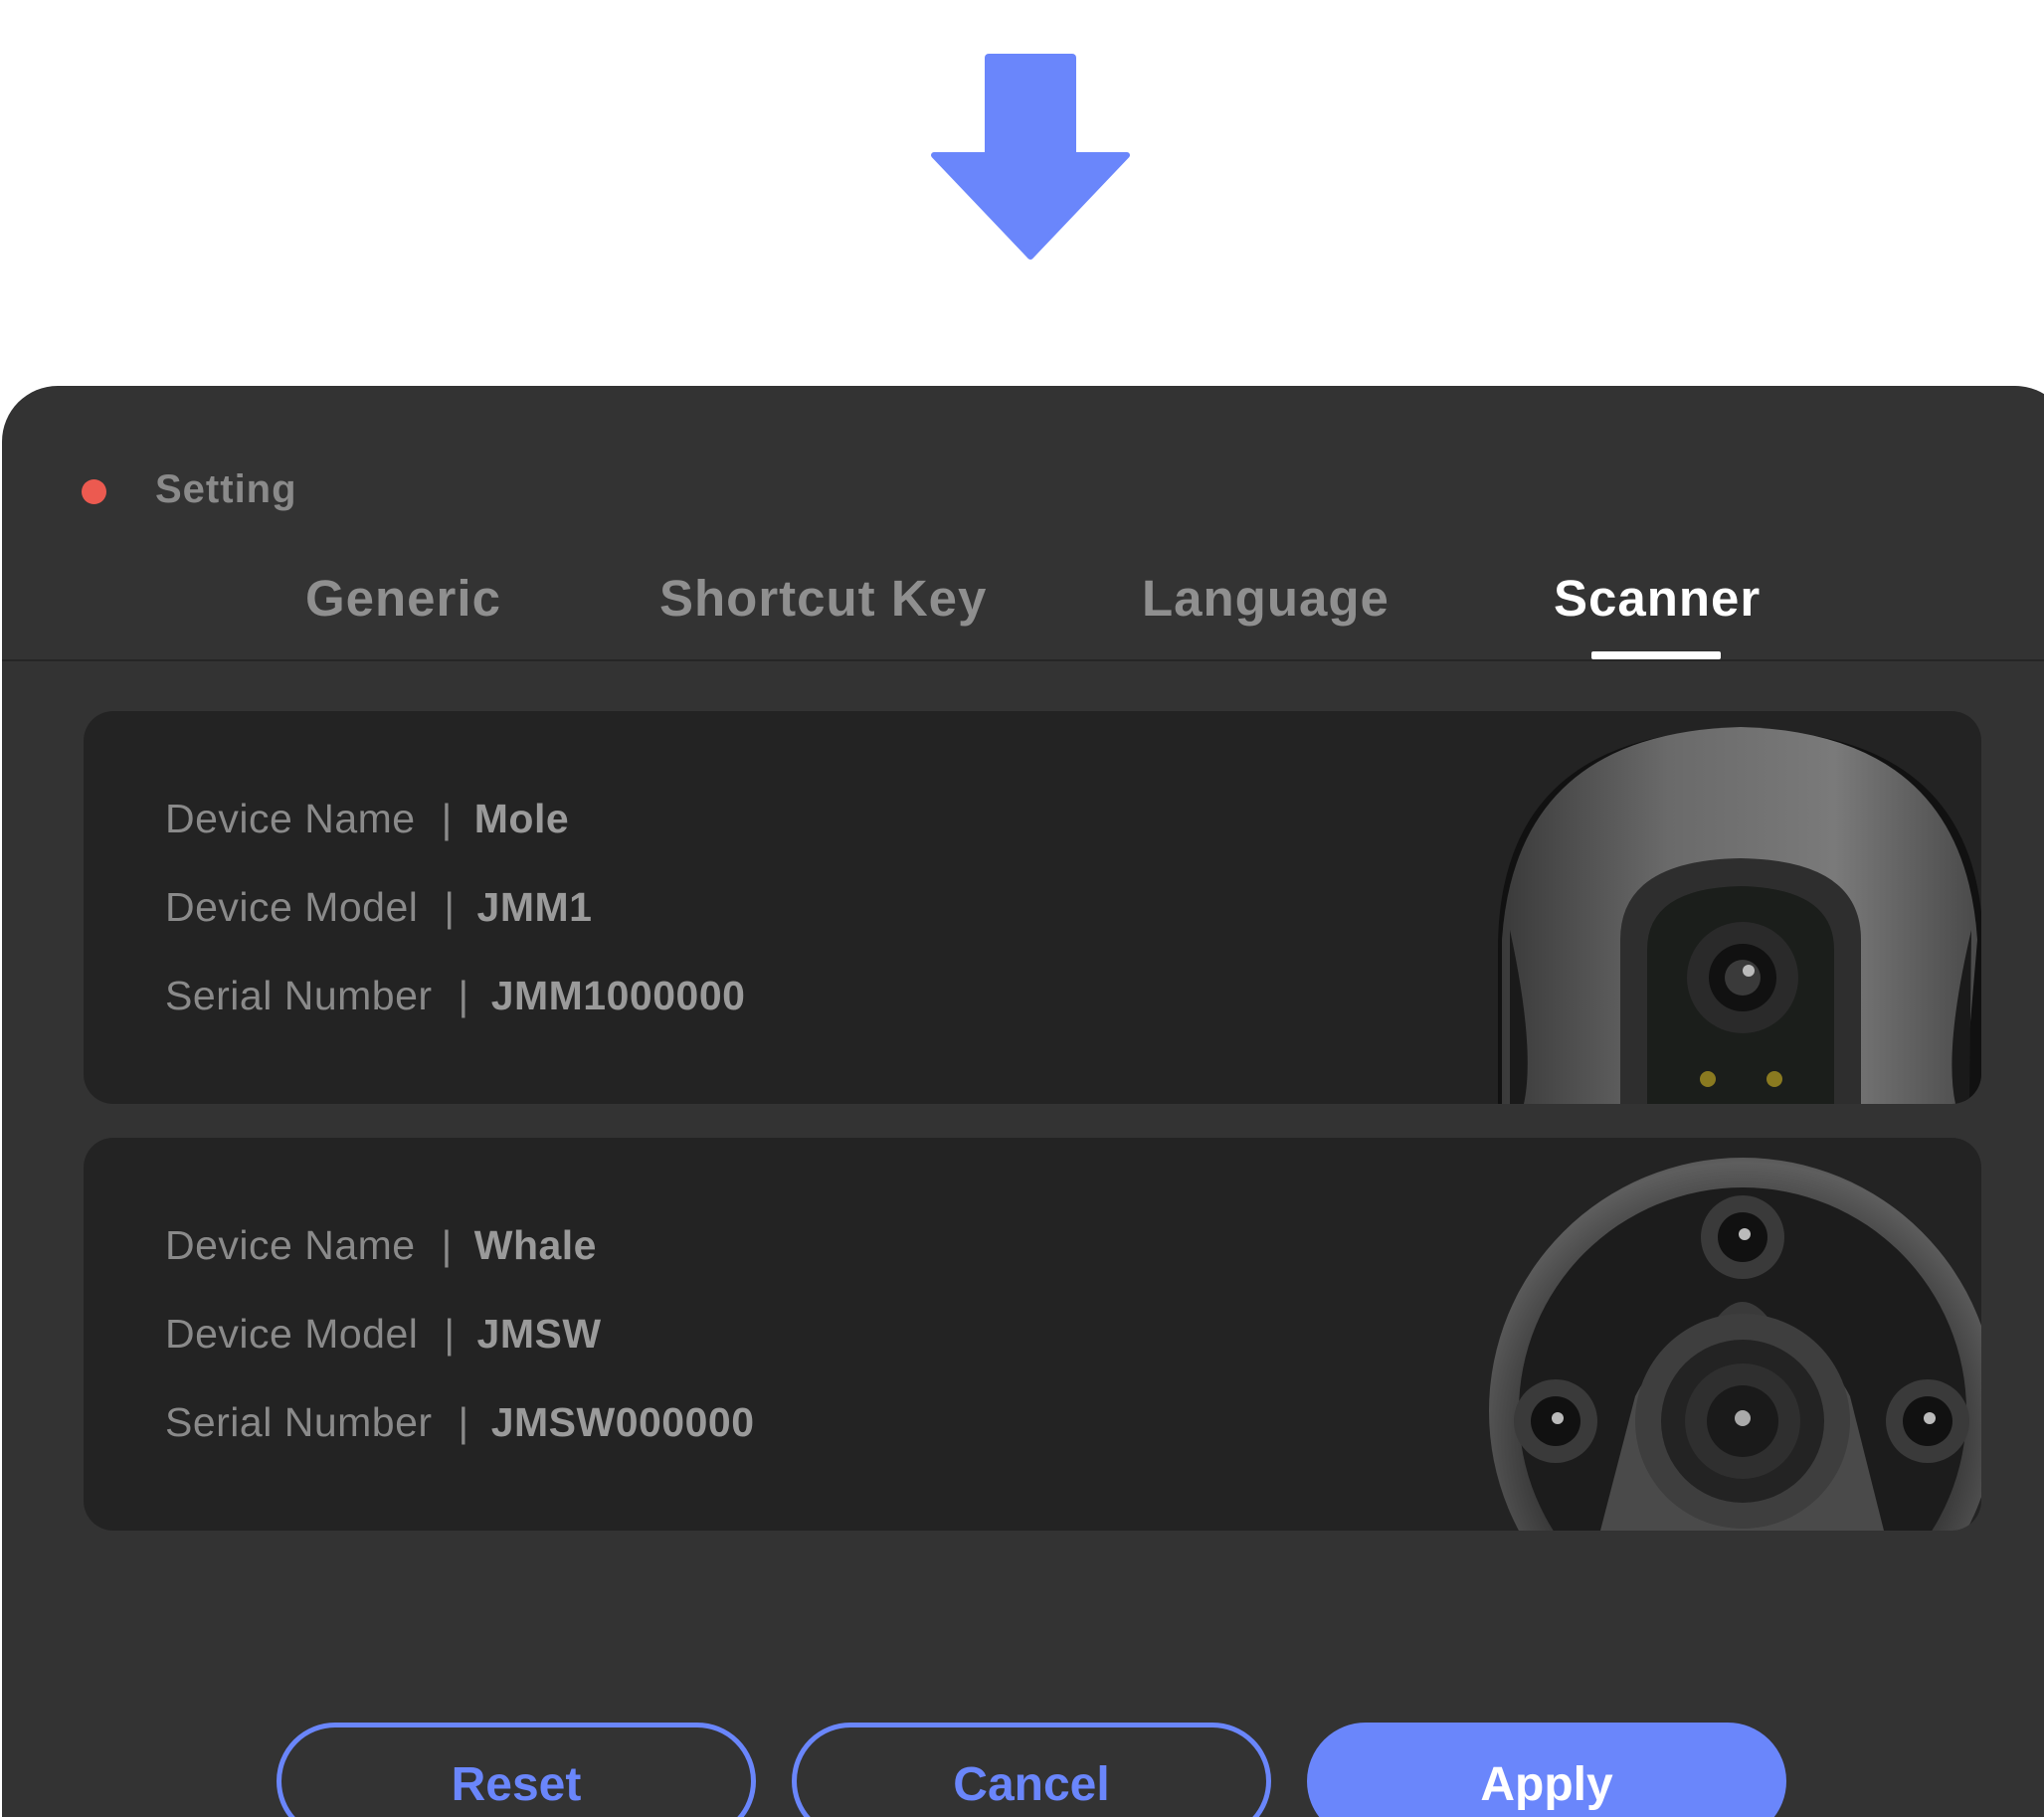  I want to click on device-name-row: Device Name | Mole, so click(367, 819).